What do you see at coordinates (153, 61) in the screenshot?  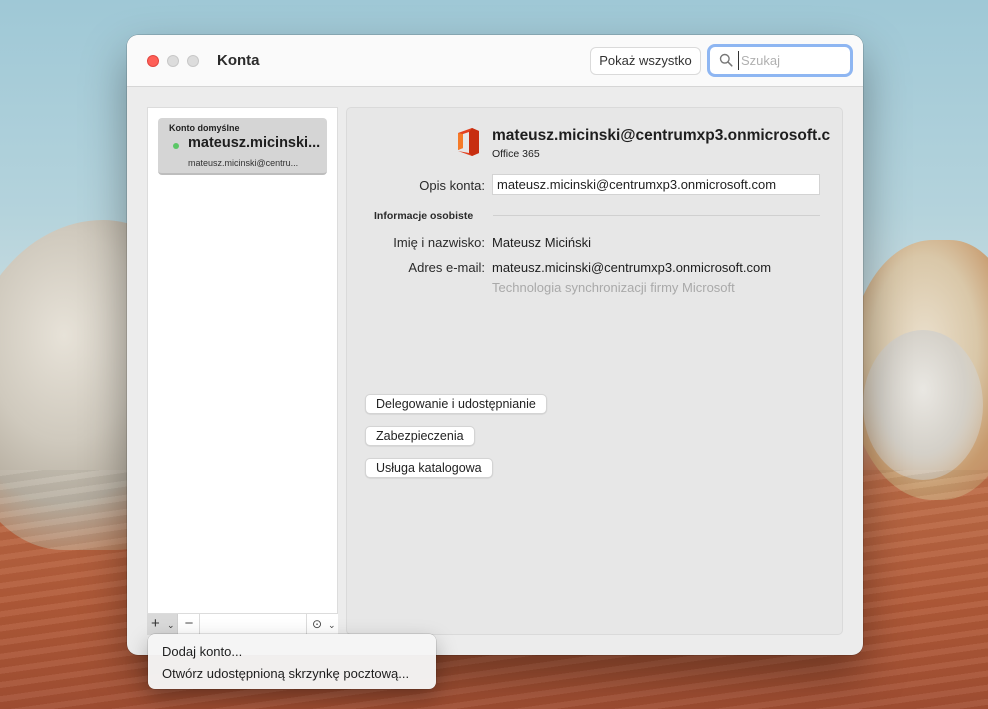 I see `close-button` at bounding box center [153, 61].